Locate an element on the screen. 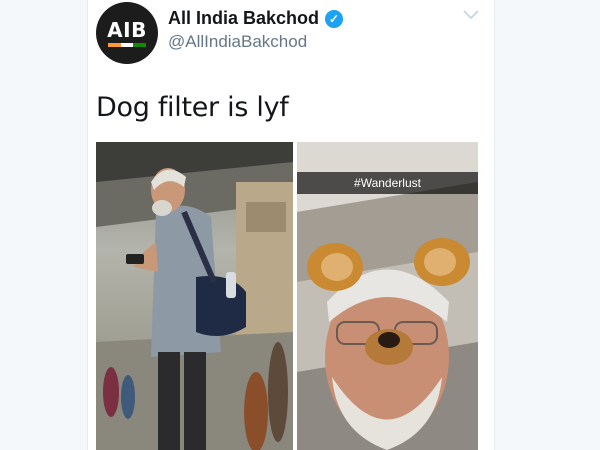 Image resolution: width=600 pixels, height=450 pixels. photo-caption-wanderlust: #Wanderlust is located at coordinates (387, 183).